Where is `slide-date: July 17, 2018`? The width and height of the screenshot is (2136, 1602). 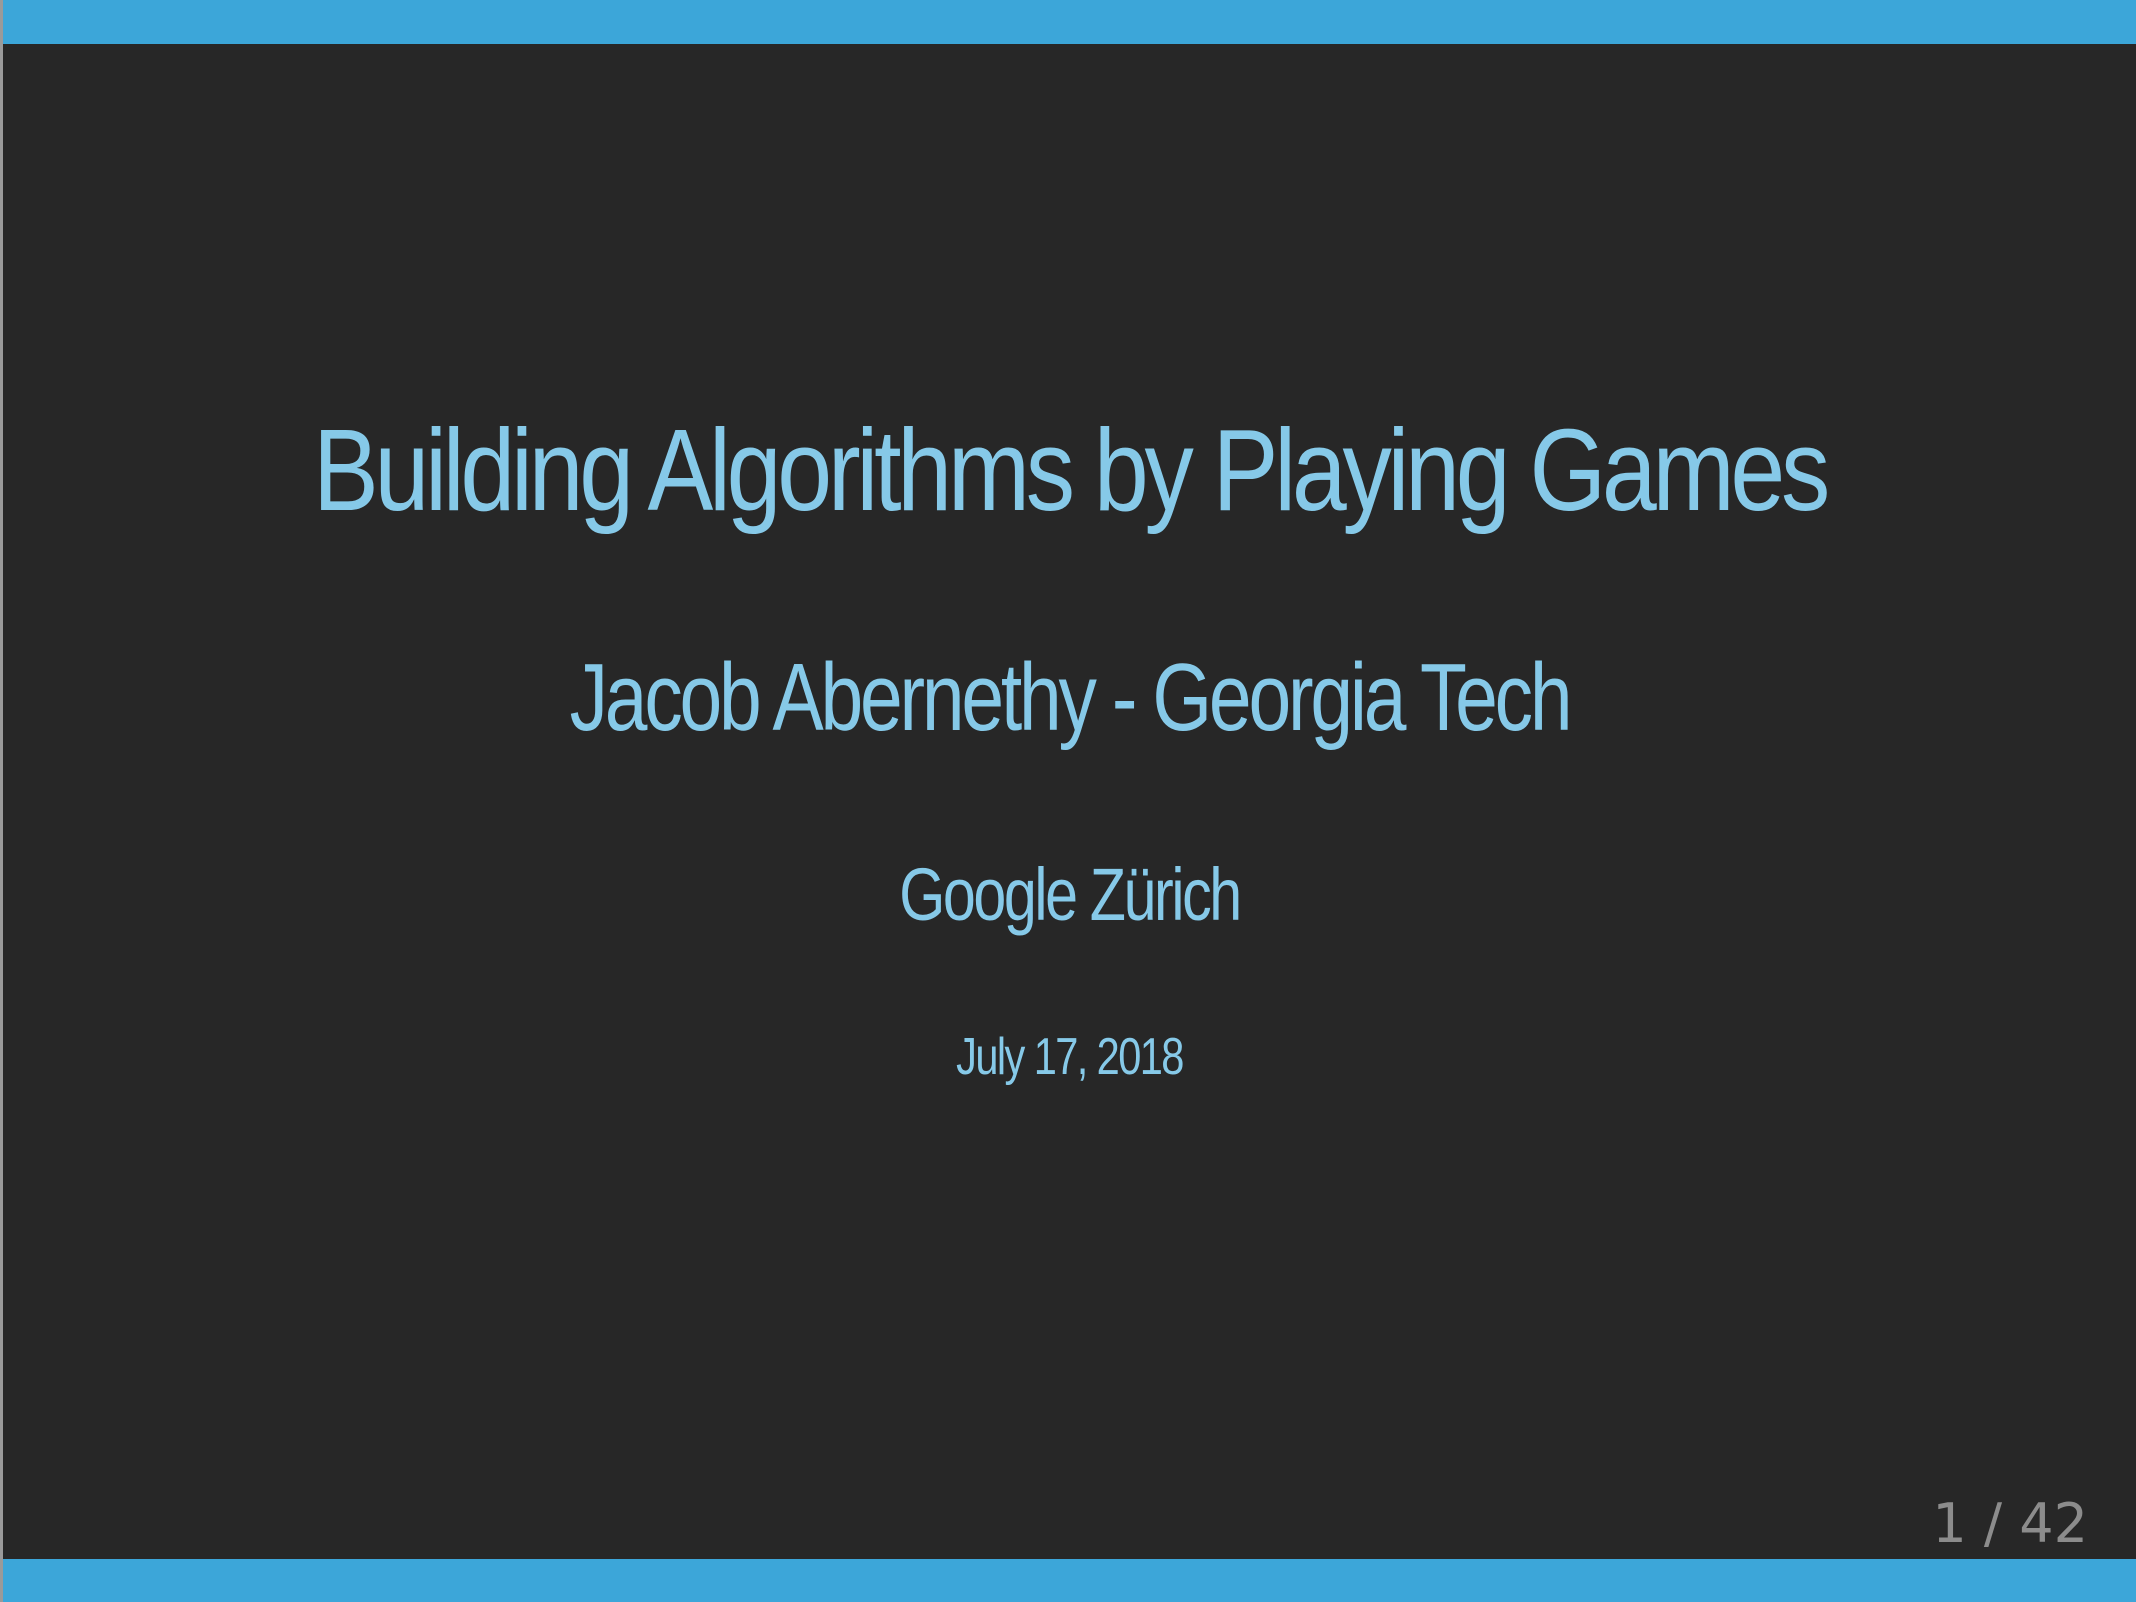
slide-date: July 17, 2018 is located at coordinates (1070, 1057).